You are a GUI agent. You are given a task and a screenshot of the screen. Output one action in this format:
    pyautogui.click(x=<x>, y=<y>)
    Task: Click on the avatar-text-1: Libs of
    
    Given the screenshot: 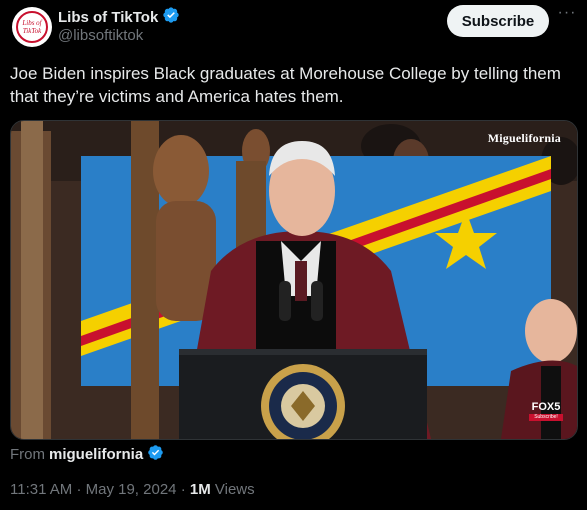 What is the action you would take?
    pyautogui.click(x=31, y=23)
    